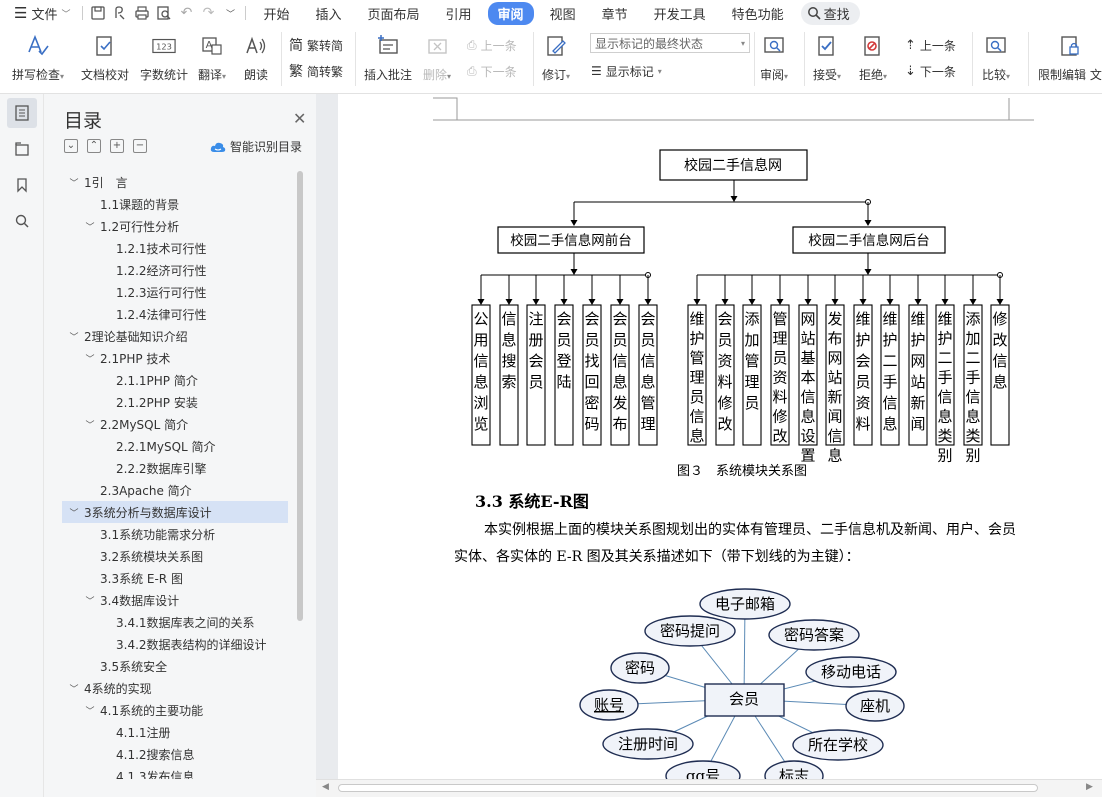 The width and height of the screenshot is (1102, 797). I want to click on tab-references: 引用, so click(459, 13).